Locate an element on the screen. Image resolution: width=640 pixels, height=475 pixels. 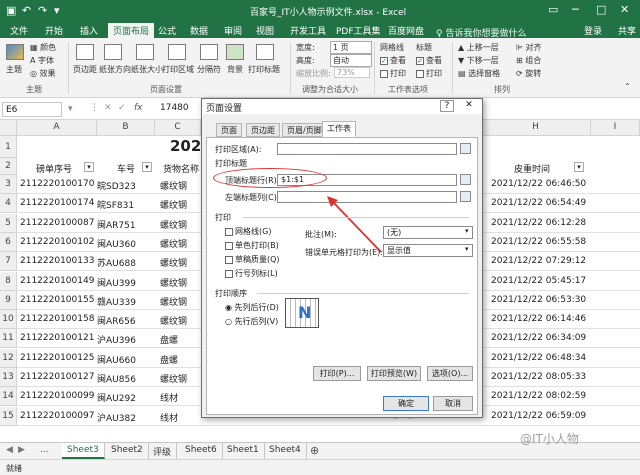
print-area-input is located at coordinates (367, 149).